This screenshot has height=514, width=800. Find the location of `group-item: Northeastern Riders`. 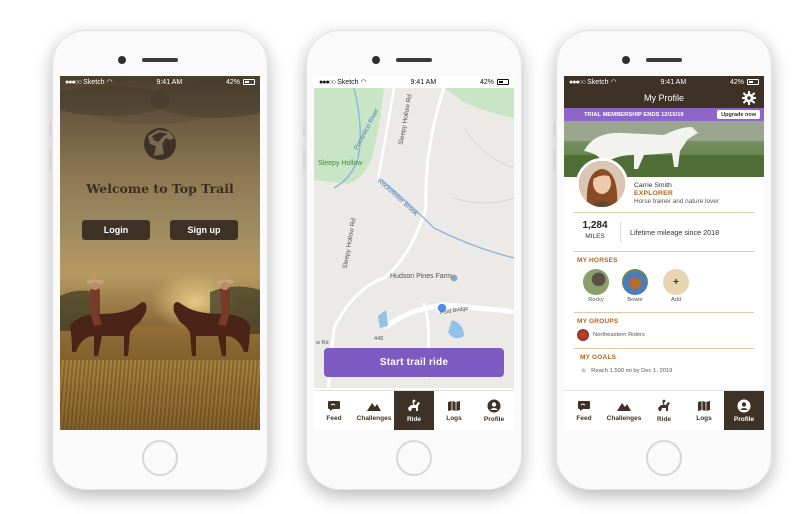

group-item: Northeastern Riders is located at coordinates (611, 335).